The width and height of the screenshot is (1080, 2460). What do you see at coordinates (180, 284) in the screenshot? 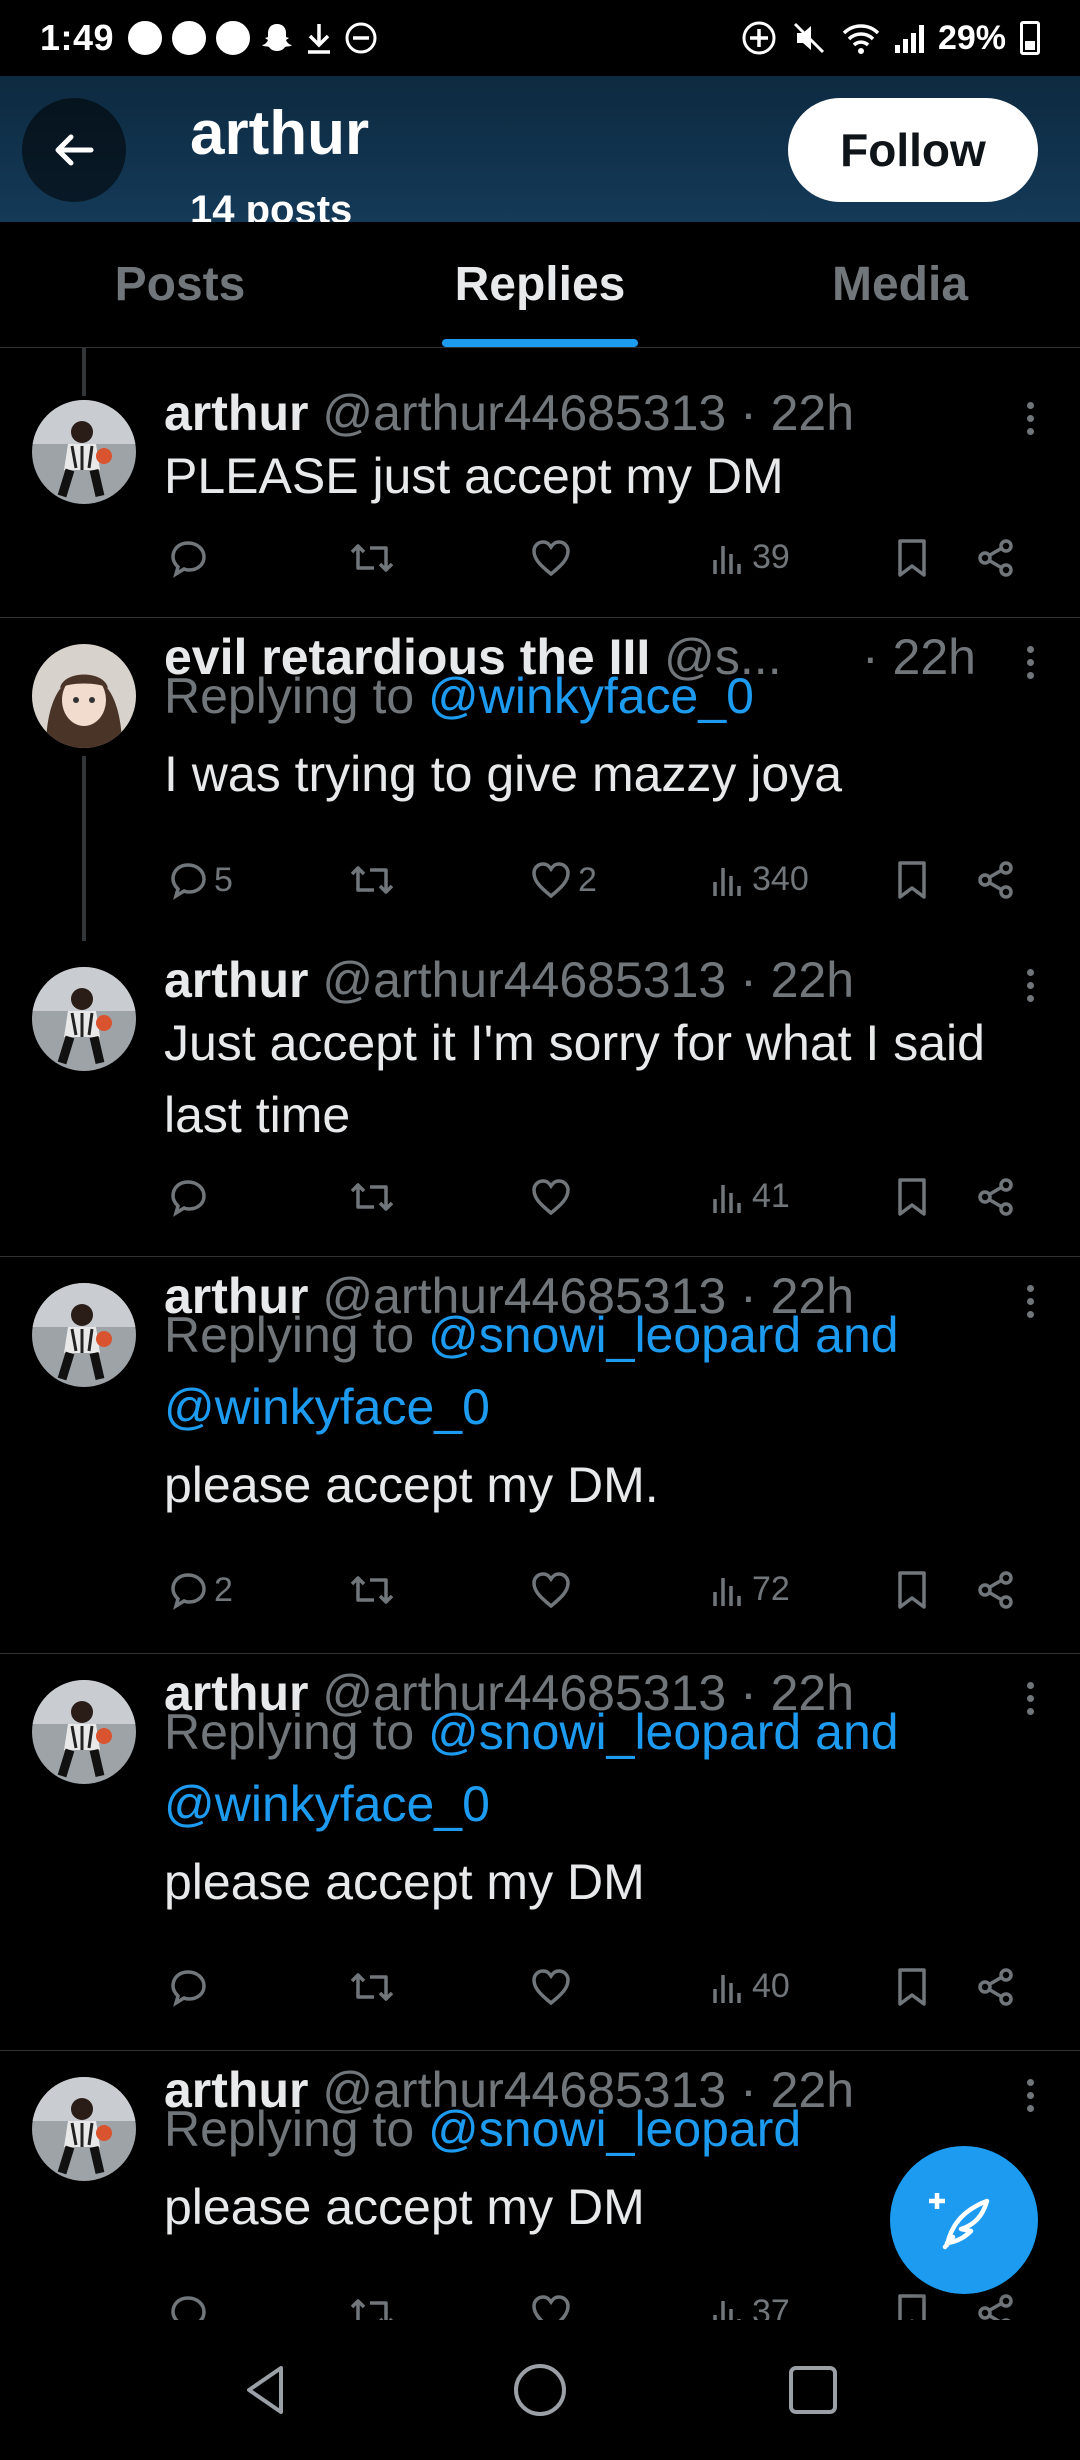
I see `tab-posts: Posts` at bounding box center [180, 284].